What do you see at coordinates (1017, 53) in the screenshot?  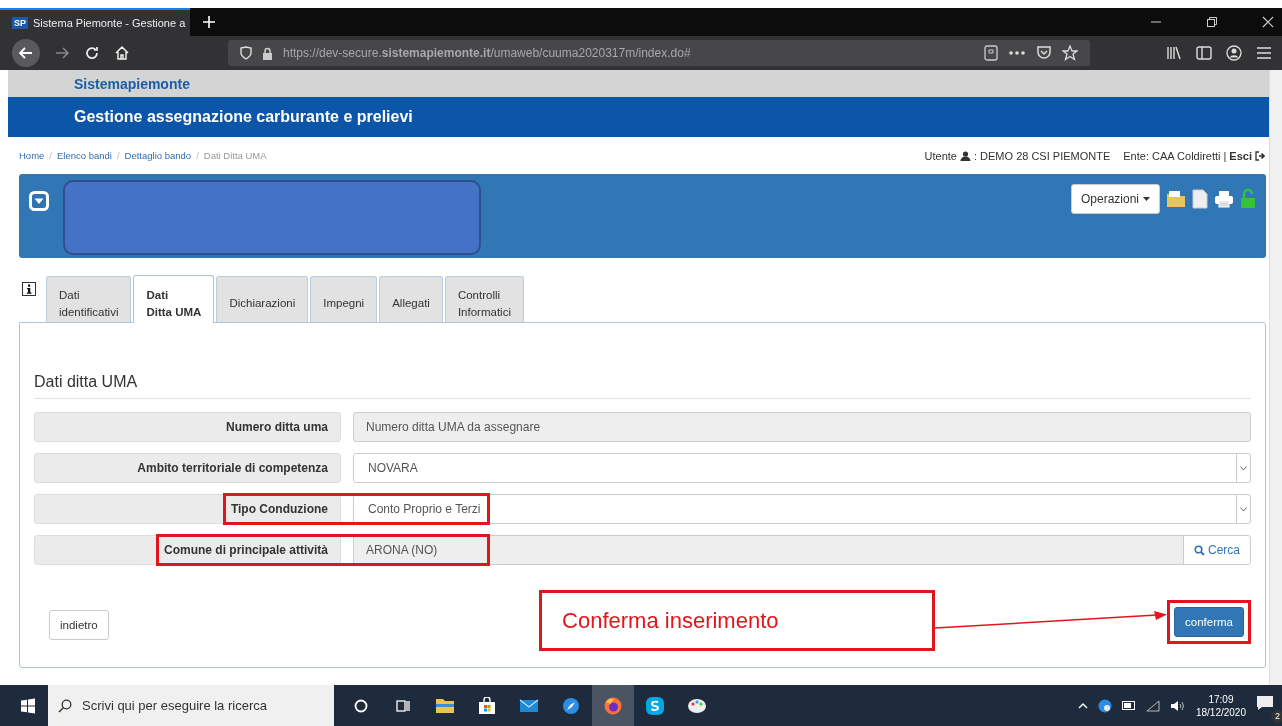 I see `more-icon` at bounding box center [1017, 53].